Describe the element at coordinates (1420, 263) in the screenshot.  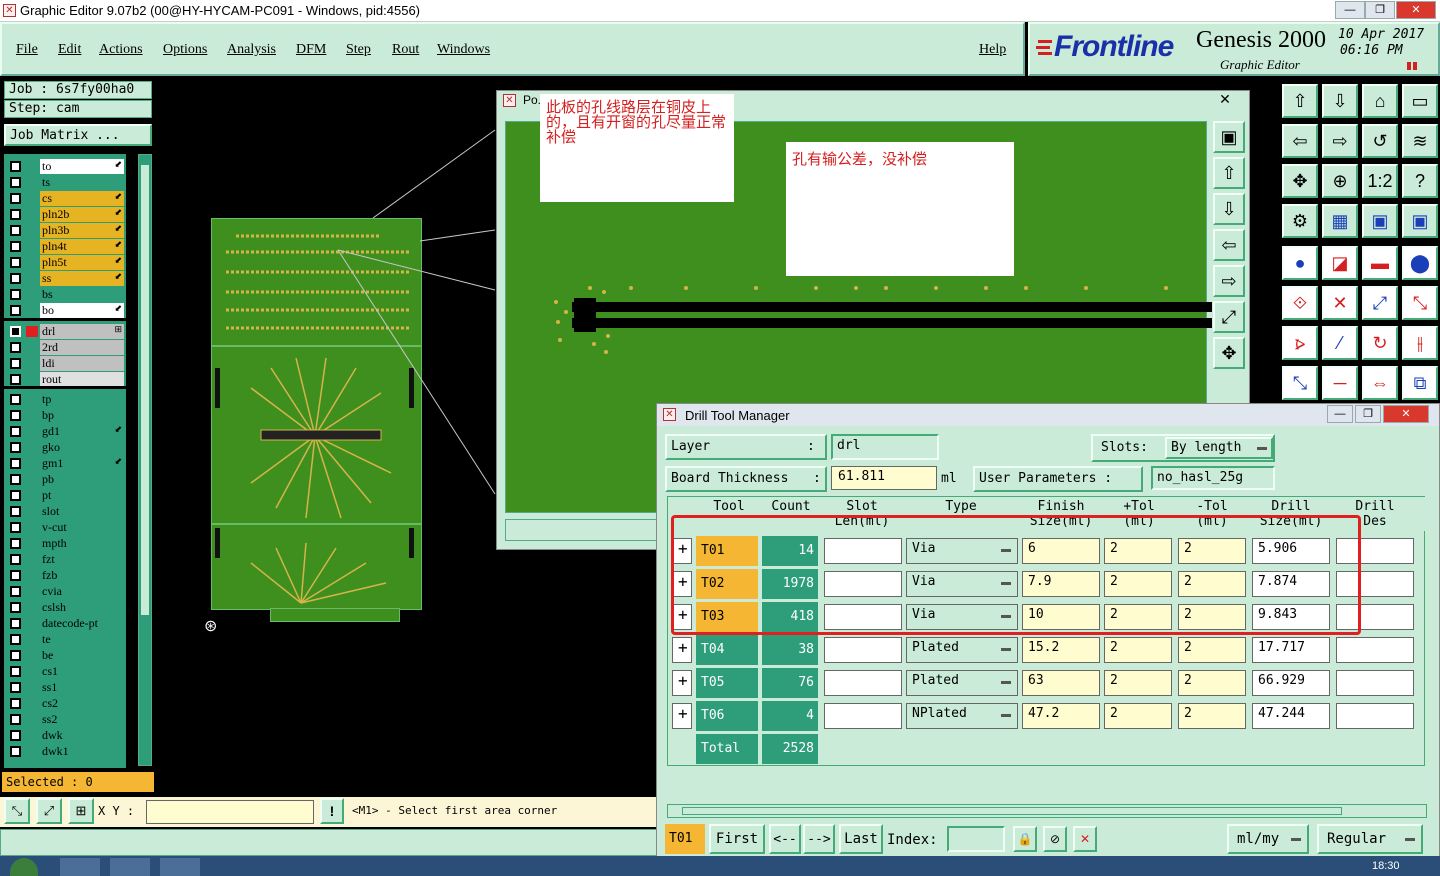
I see `circle-icon: ⬤` at that location.